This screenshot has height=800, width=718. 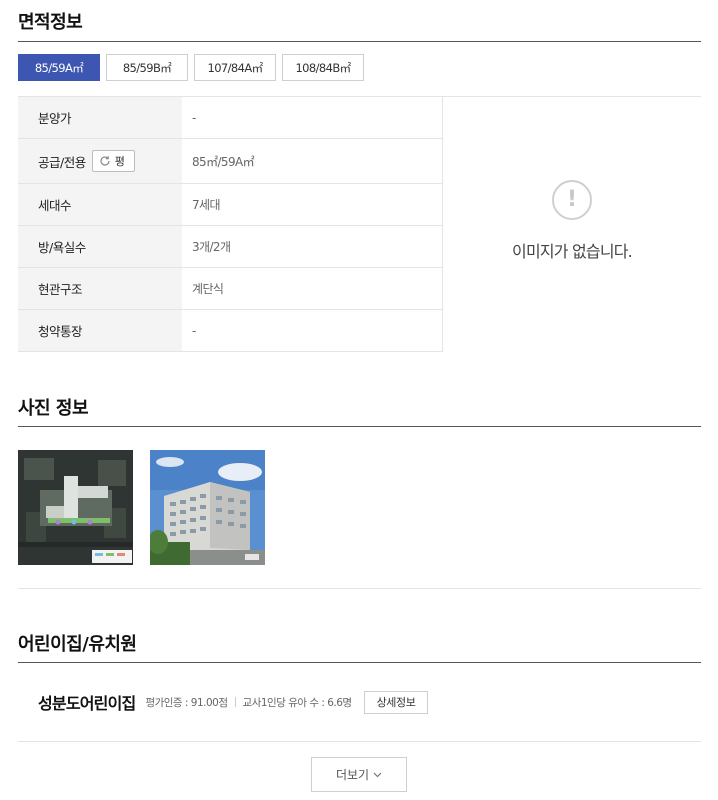 What do you see at coordinates (359, 588) in the screenshot?
I see `photo-section-bottom-divider` at bounding box center [359, 588].